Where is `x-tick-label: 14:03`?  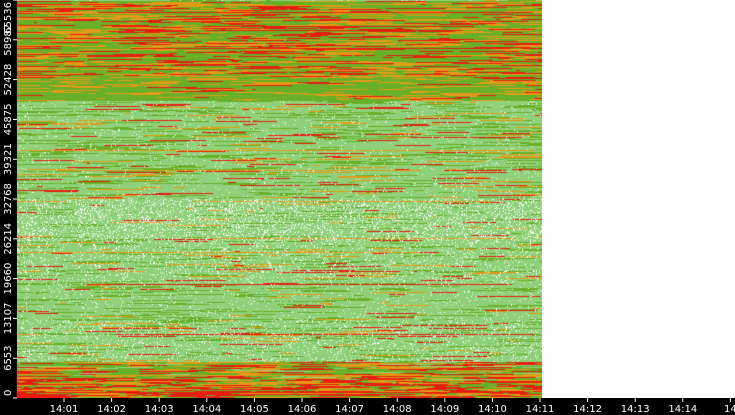 x-tick-label: 14:03 is located at coordinates (159, 409).